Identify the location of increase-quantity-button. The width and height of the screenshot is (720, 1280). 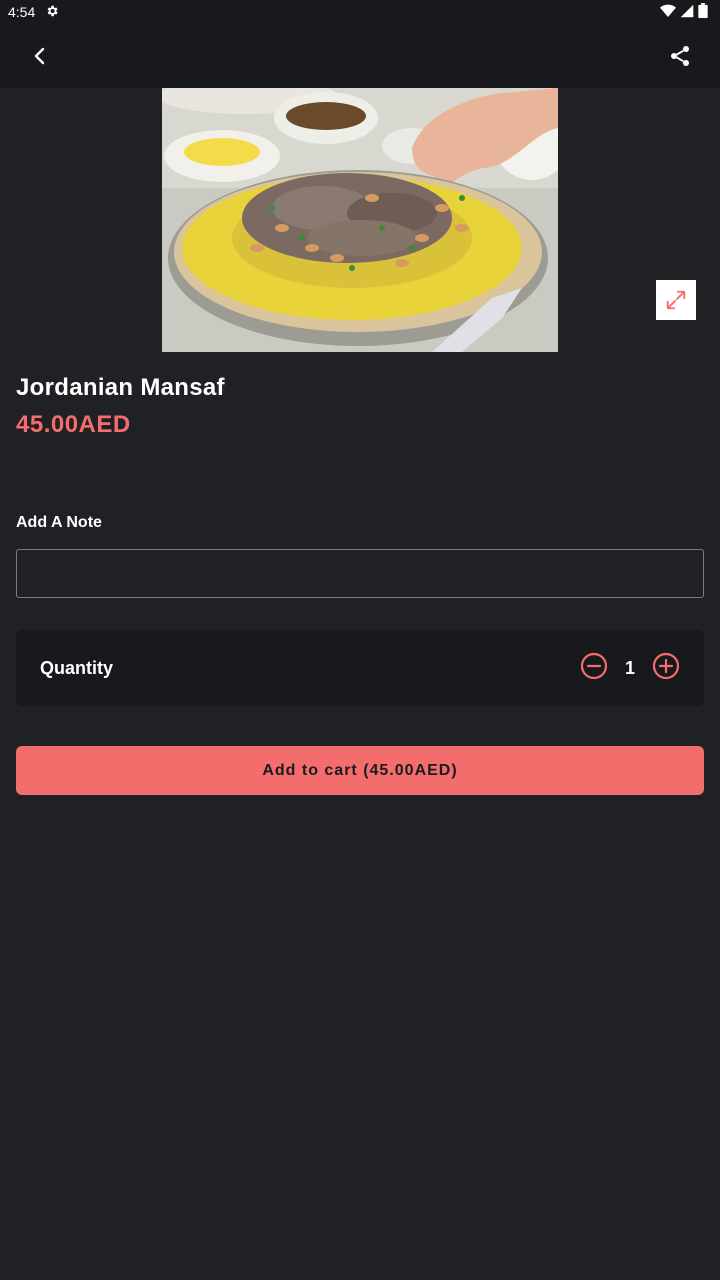
(666, 668).